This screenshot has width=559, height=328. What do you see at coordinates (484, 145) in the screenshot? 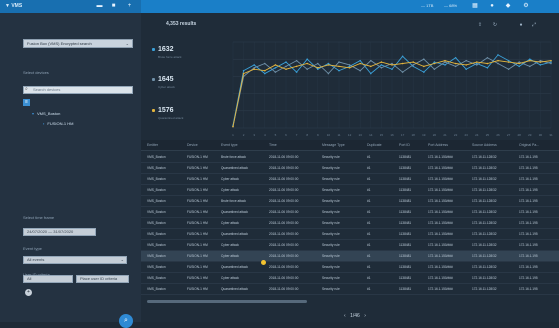
I see `column-header: Source Address` at bounding box center [484, 145].